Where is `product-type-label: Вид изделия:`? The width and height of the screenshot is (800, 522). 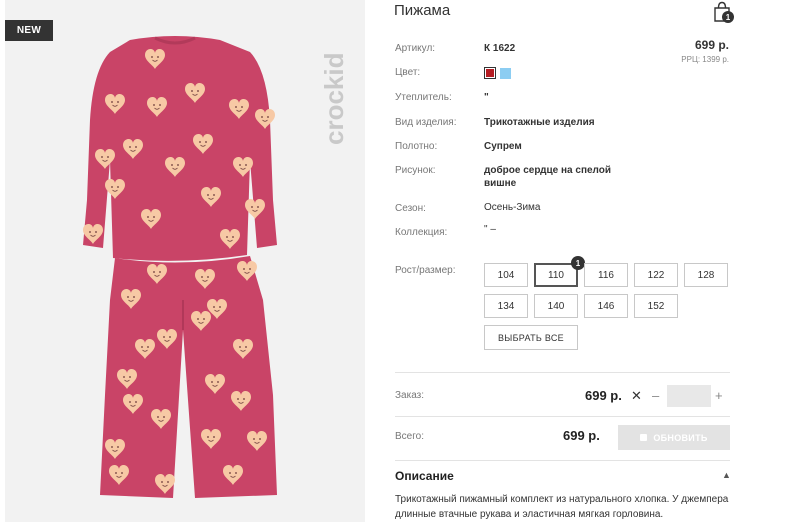 product-type-label: Вид изделия: is located at coordinates (426, 122).